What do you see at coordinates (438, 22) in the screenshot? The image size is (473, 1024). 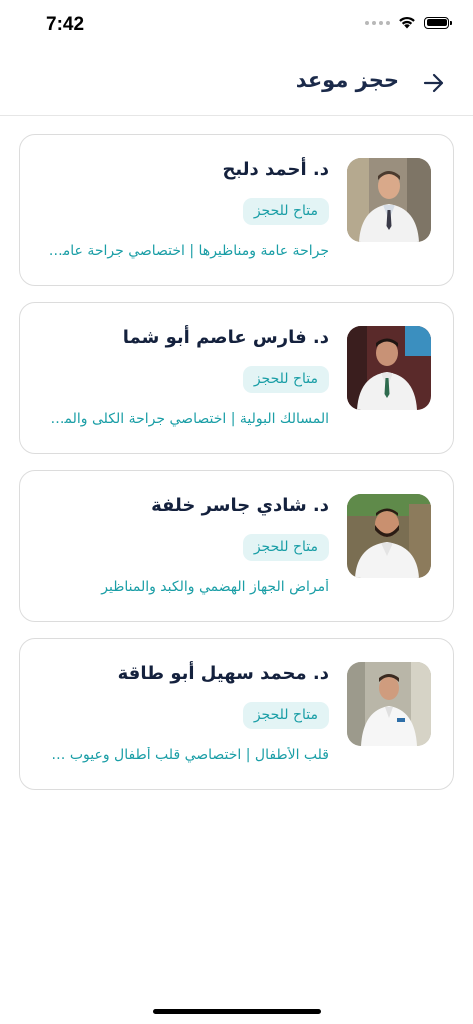 I see `battery-icon` at bounding box center [438, 22].